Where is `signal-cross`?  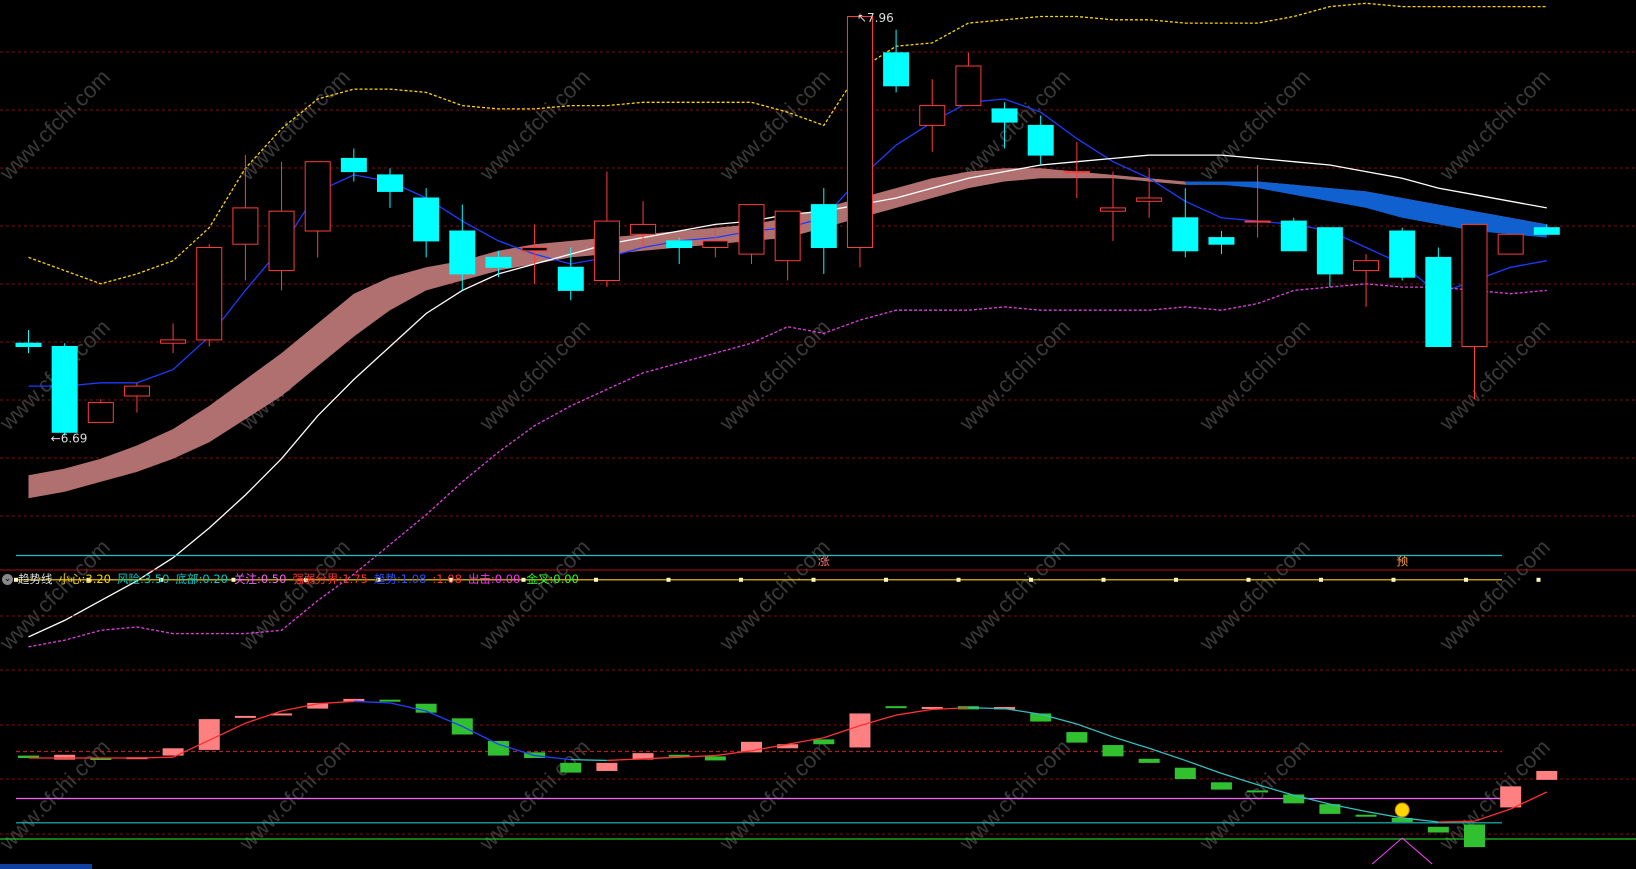 signal-cross is located at coordinates (1417, 851).